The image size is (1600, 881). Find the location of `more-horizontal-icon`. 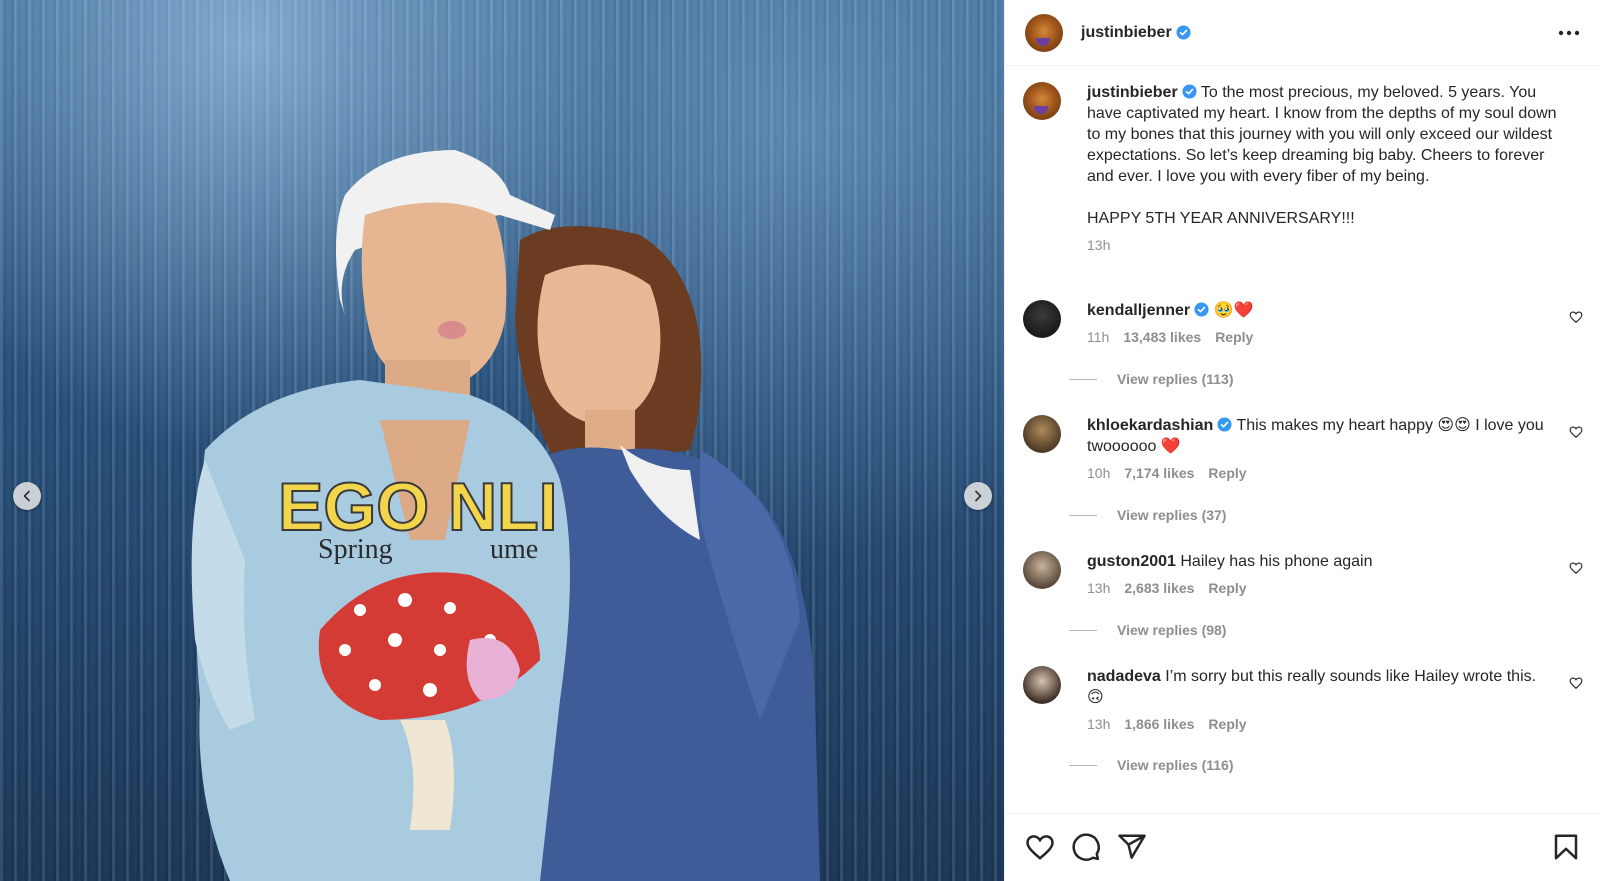

more-horizontal-icon is located at coordinates (1569, 32).